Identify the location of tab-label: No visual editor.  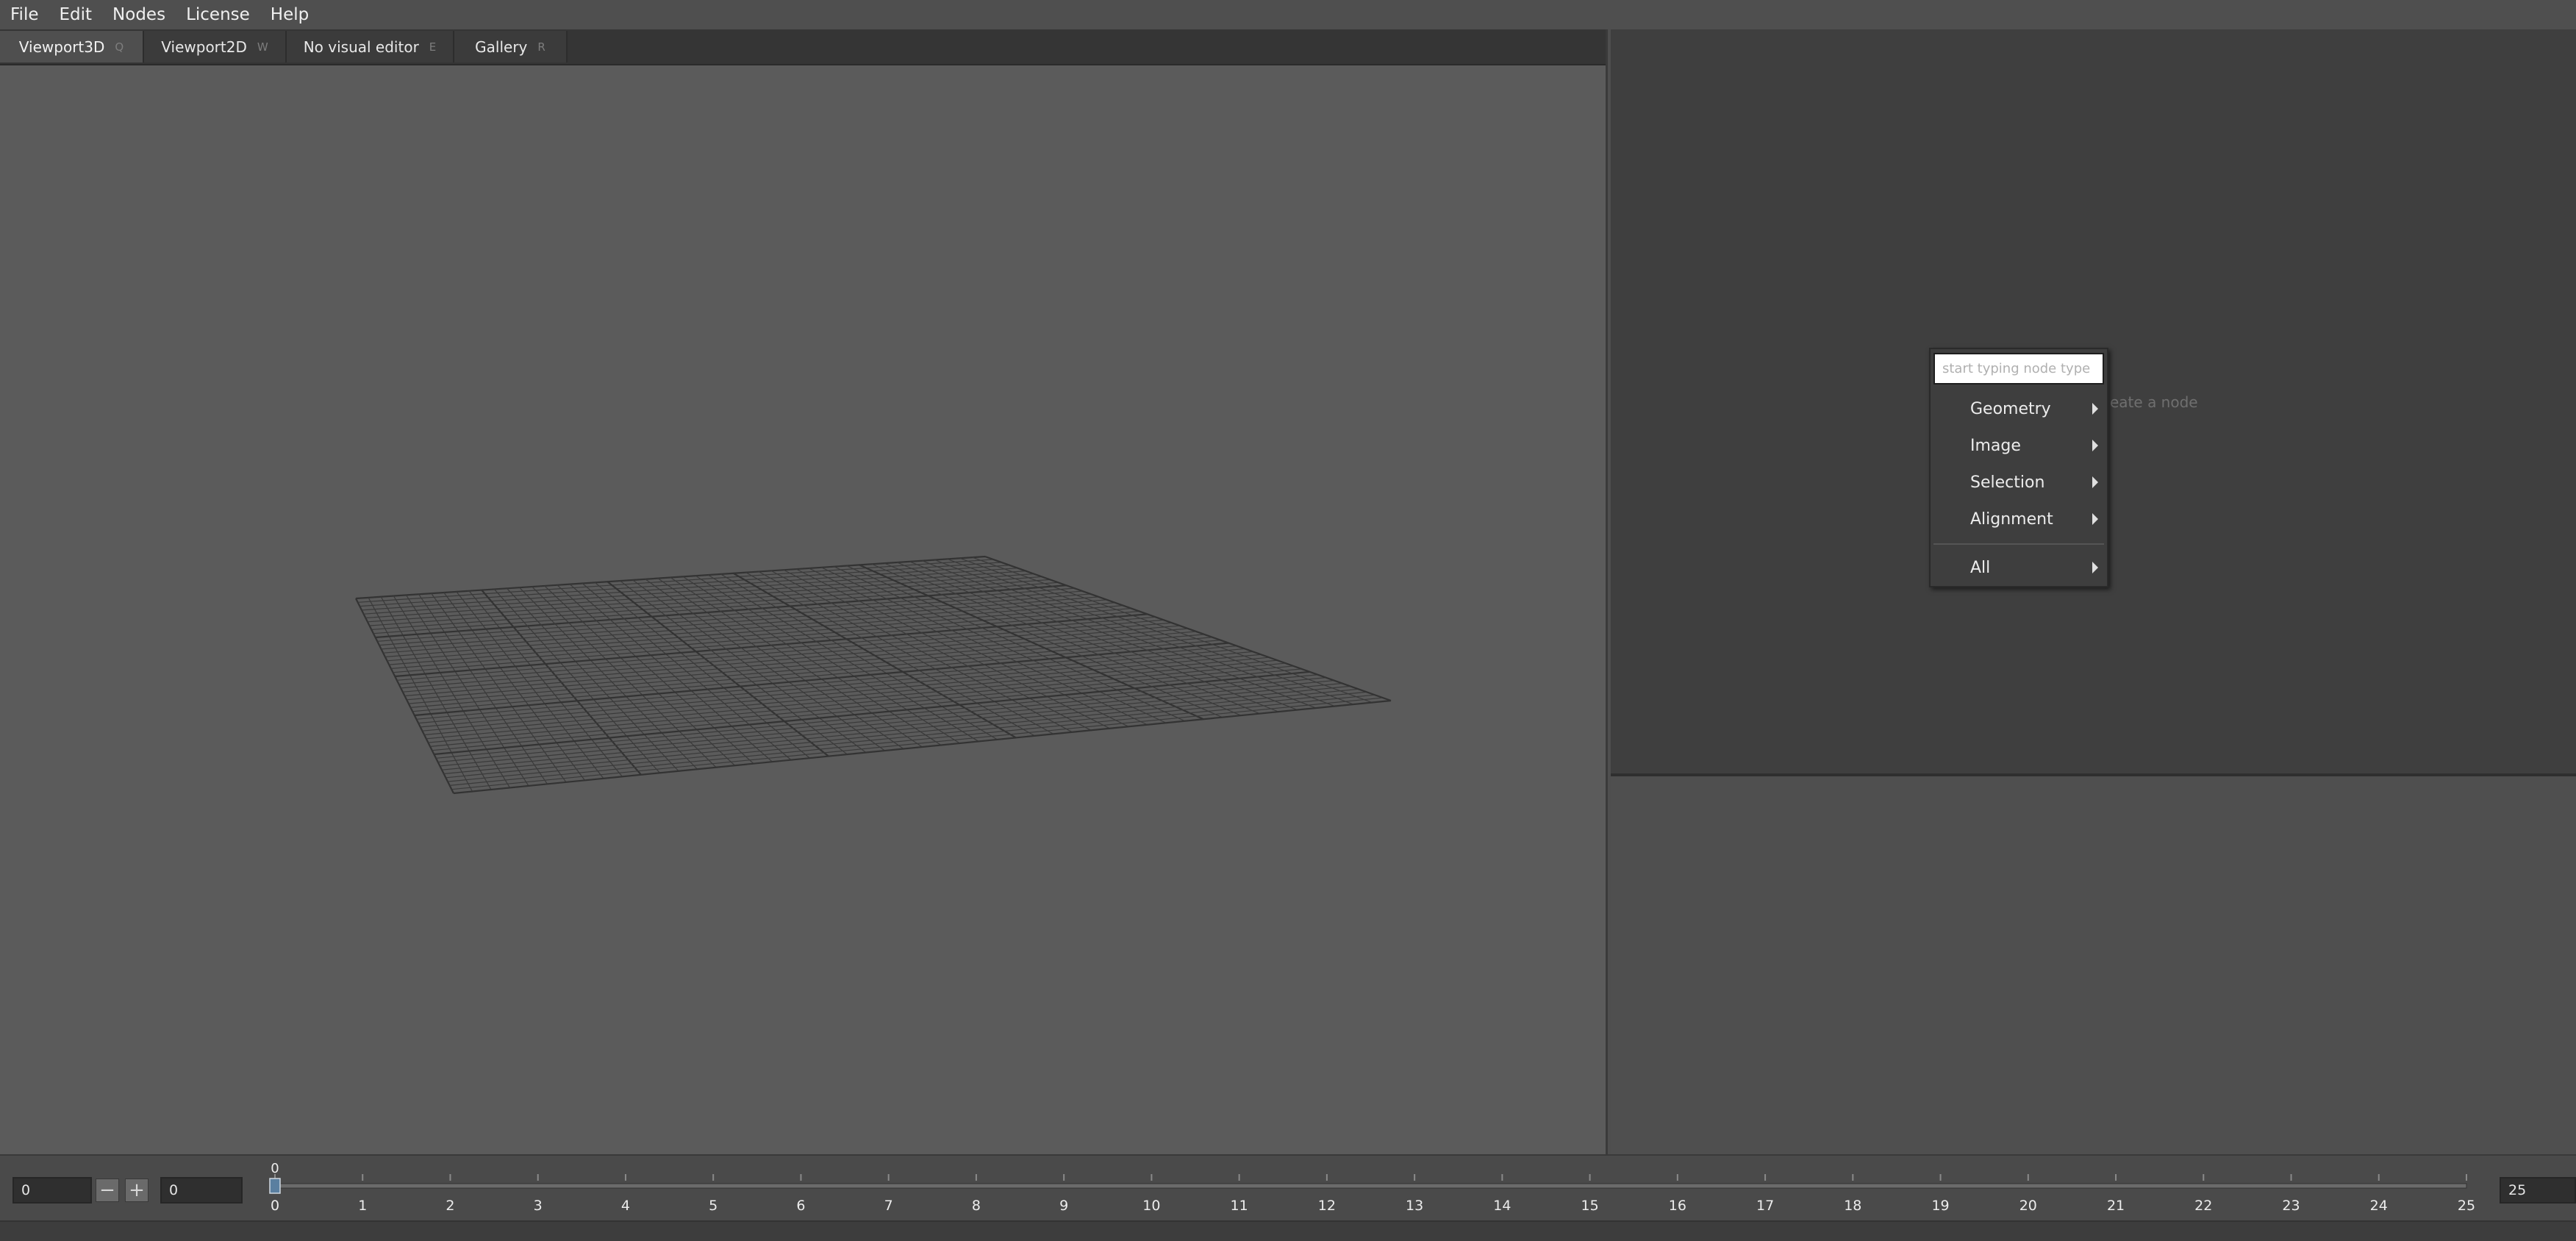
(361, 47).